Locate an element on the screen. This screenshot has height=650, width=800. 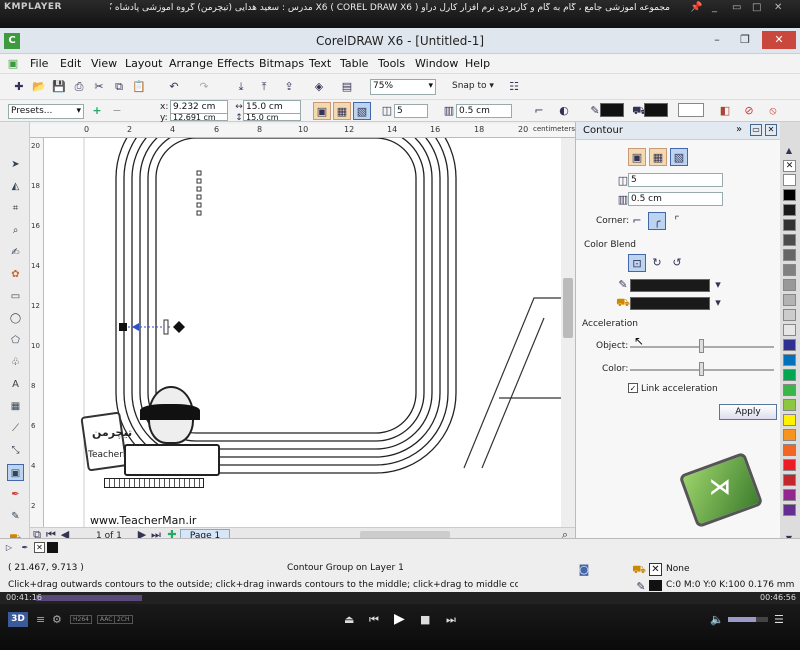
print-icon: ⎙ is located at coordinates (79, 87).